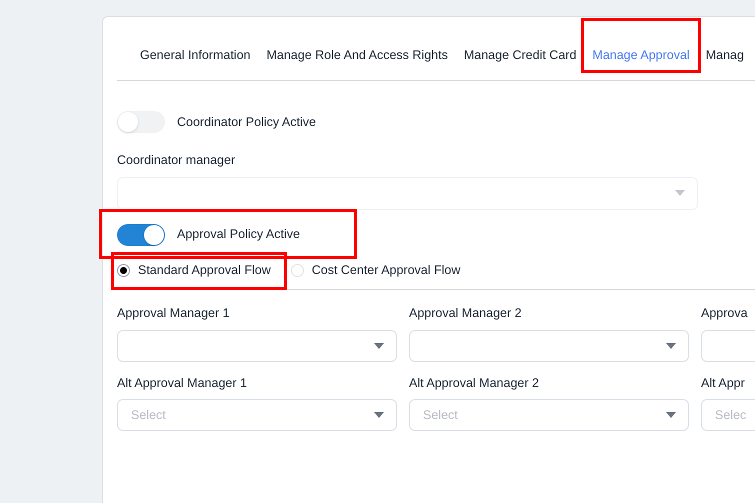  Describe the element at coordinates (641, 55) in the screenshot. I see `tab: Manage Approval` at that location.